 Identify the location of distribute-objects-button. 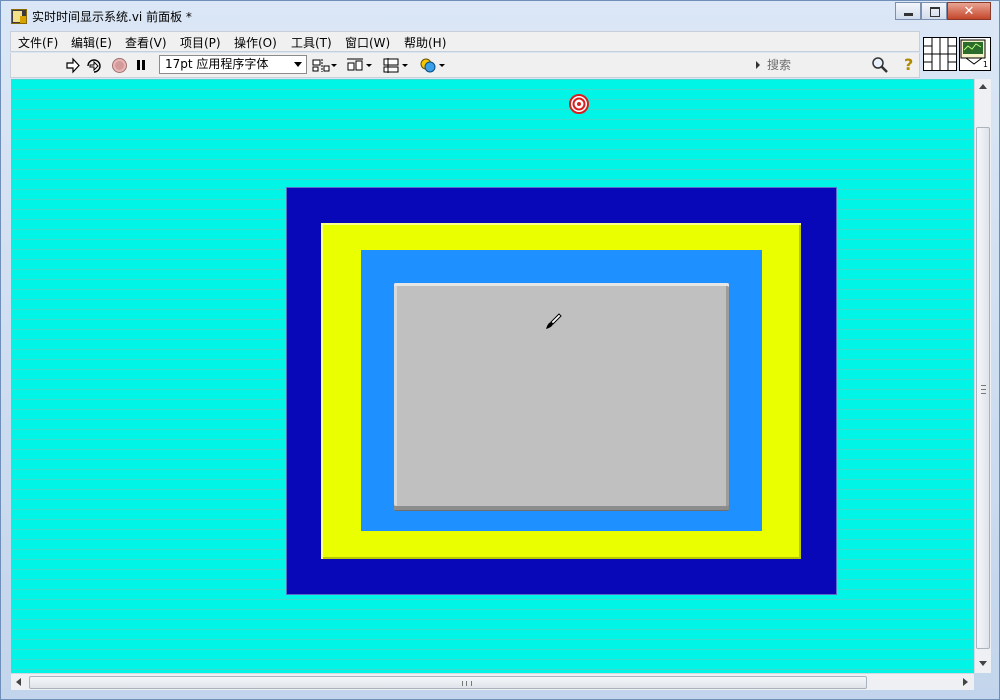
(359, 65).